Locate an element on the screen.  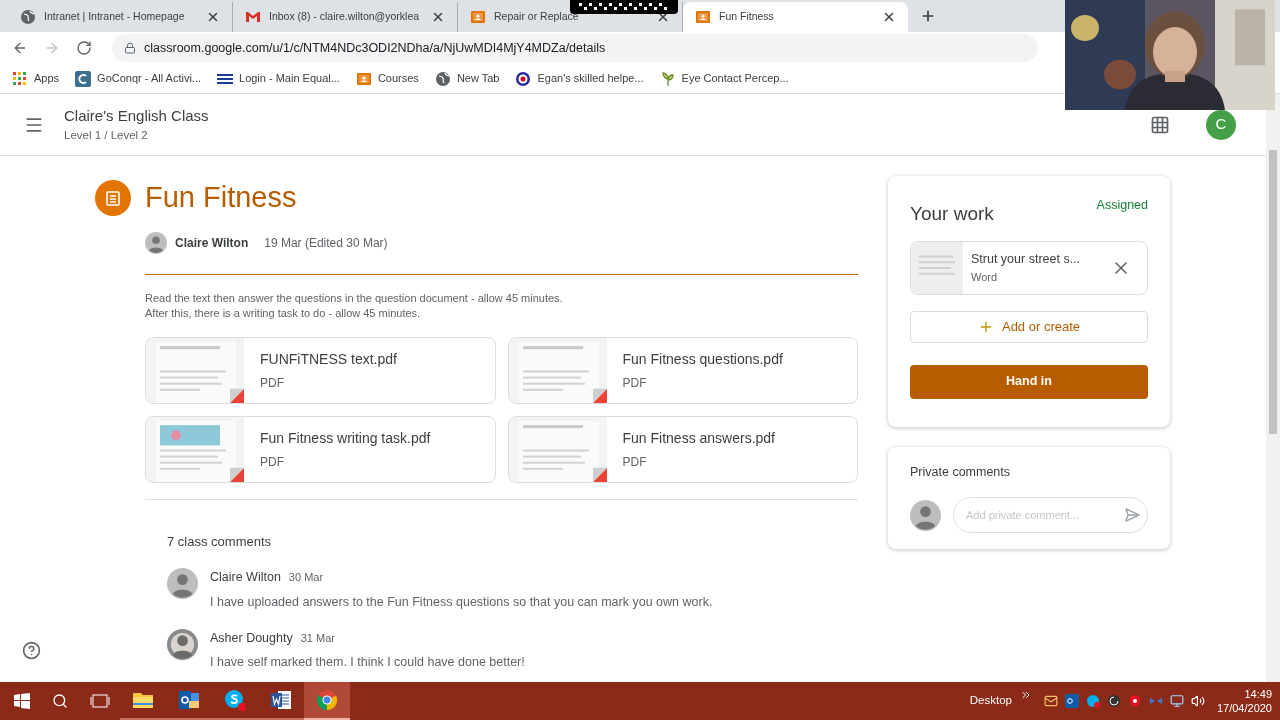
user-photo-avatar is located at coordinates (182, 644).